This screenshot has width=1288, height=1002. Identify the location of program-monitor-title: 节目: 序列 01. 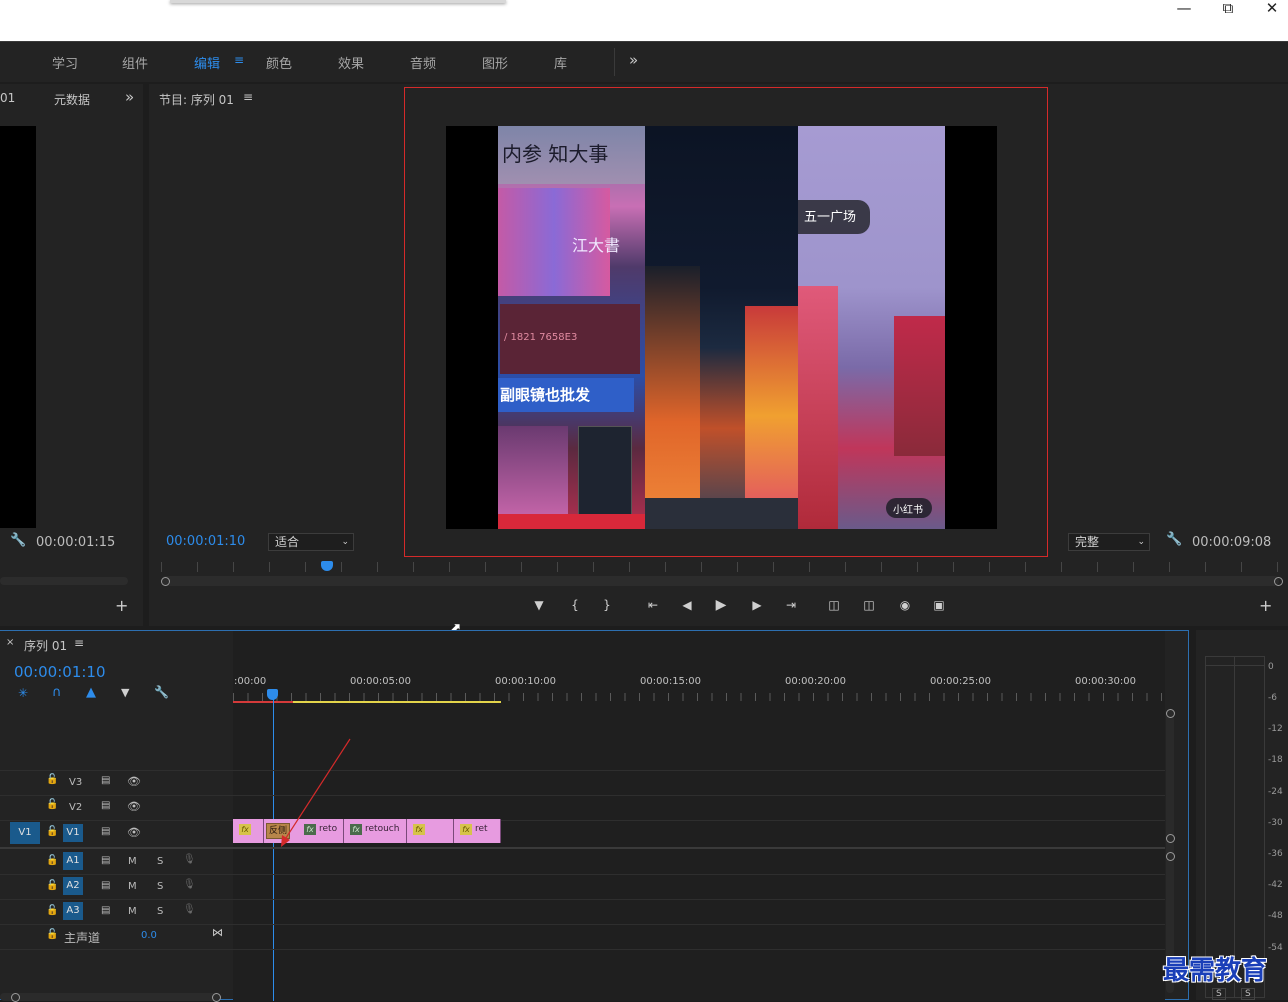
(196, 99).